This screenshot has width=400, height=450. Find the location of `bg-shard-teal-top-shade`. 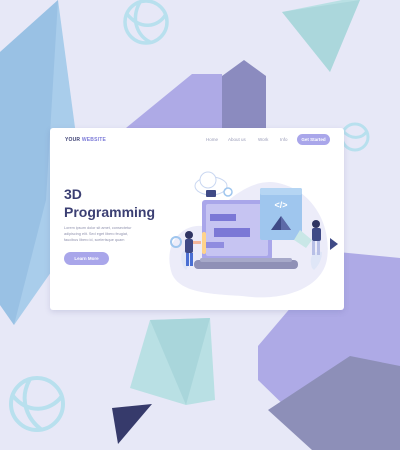

bg-shard-teal-top-shade is located at coordinates (321, 36).